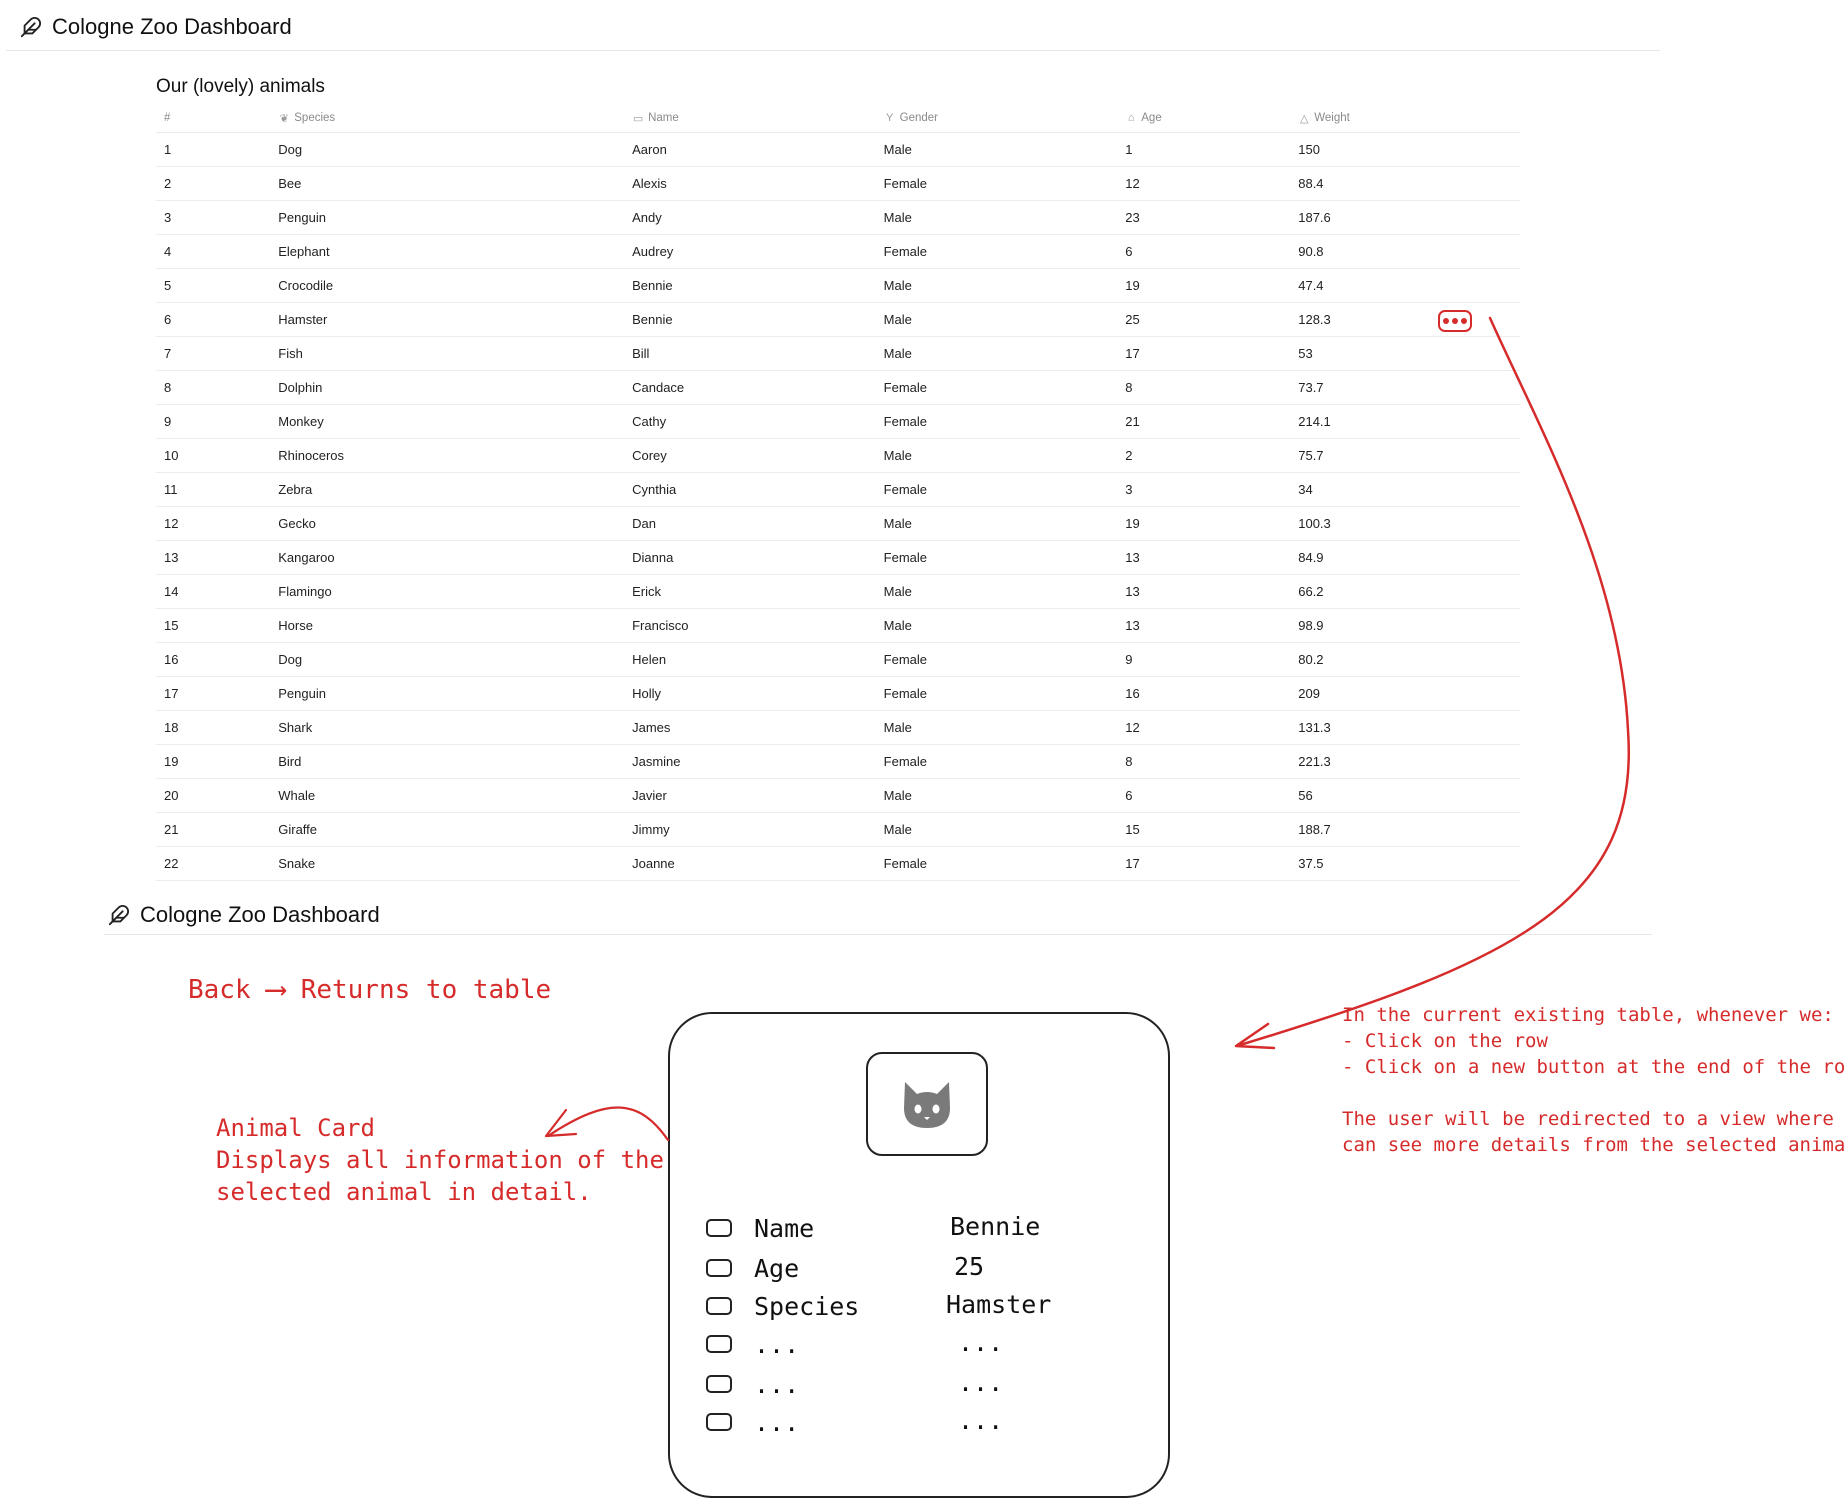 This screenshot has height=1510, width=1844. I want to click on card-field-value: 25, so click(969, 1266).